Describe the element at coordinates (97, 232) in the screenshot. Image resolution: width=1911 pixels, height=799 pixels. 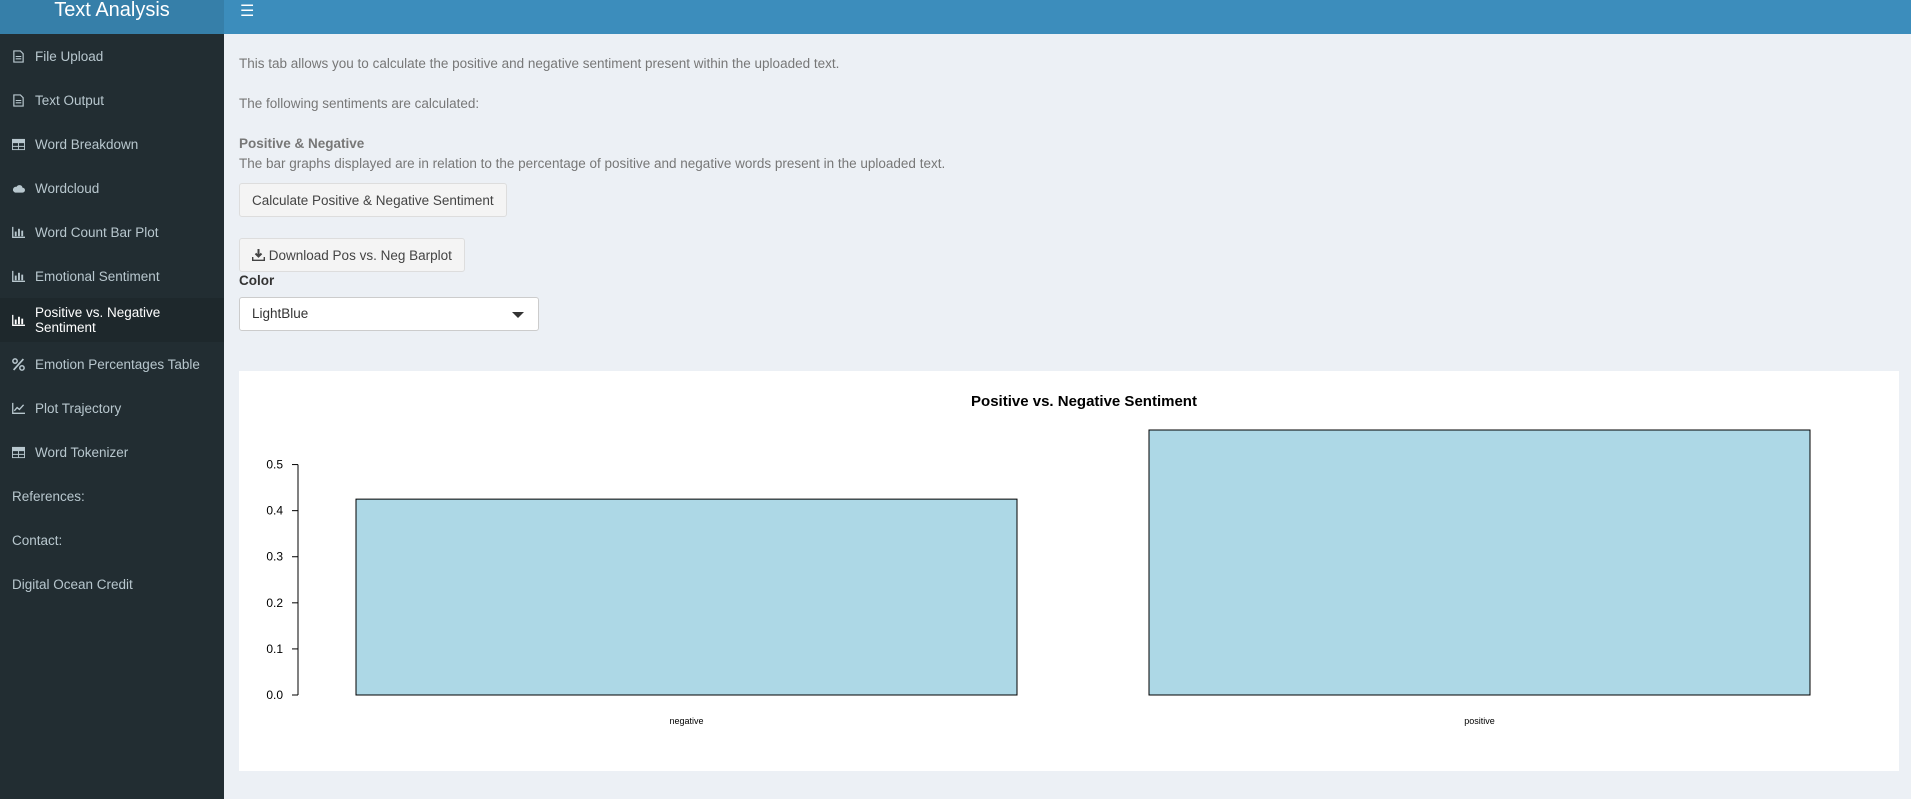
I see `sidebar-item-label: Word Count Bar Plot` at that location.